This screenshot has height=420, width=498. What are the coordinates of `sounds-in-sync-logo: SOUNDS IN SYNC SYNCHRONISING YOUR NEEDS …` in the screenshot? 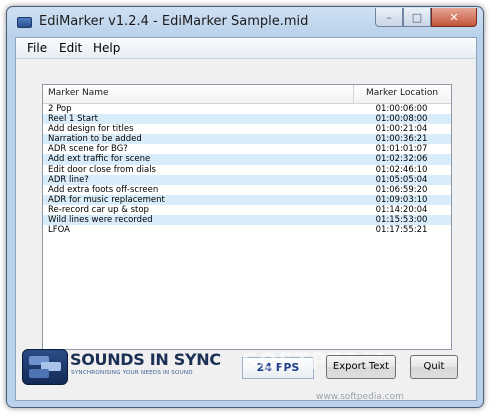 It's located at (121, 366).